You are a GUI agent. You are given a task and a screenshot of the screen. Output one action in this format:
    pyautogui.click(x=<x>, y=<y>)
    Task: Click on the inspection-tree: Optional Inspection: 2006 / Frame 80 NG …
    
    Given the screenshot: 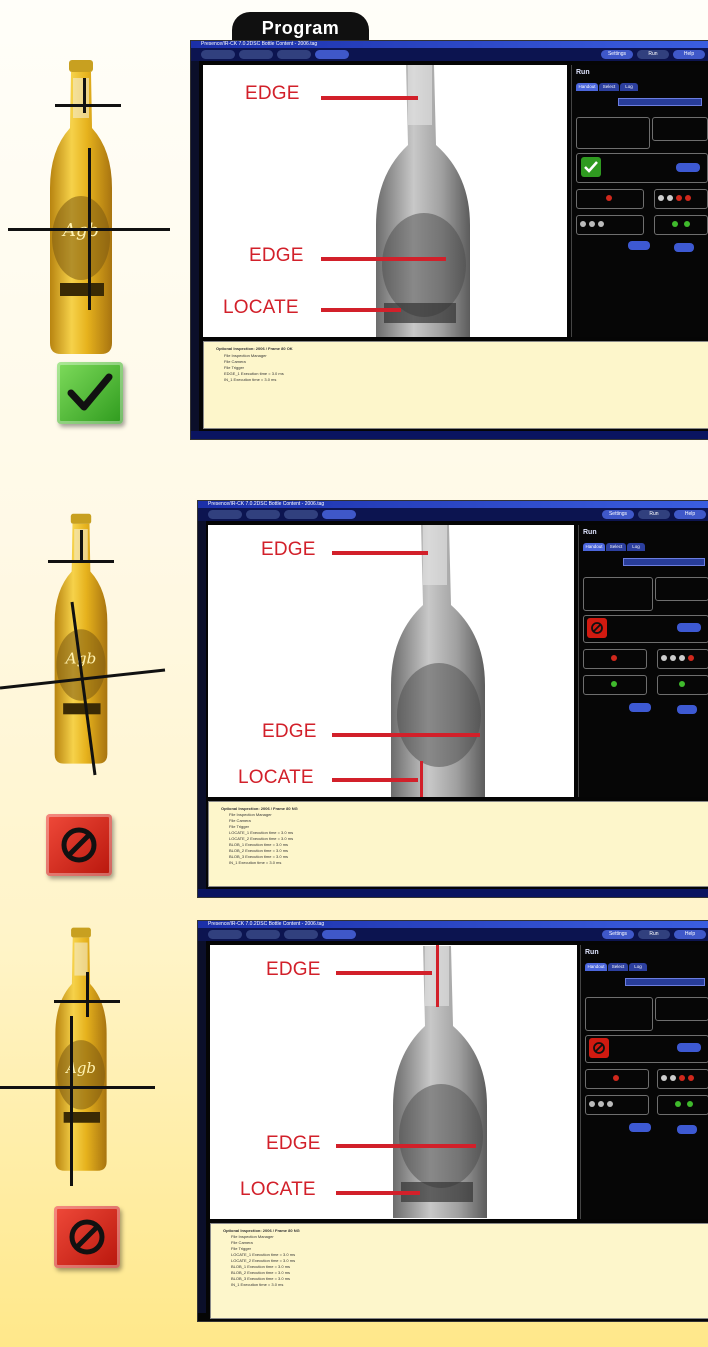 What is the action you would take?
    pyautogui.click(x=458, y=844)
    